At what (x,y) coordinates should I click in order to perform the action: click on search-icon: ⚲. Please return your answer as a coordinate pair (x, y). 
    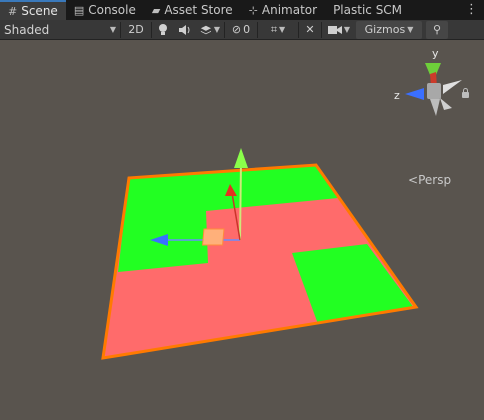
    Looking at the image, I should click on (437, 29).